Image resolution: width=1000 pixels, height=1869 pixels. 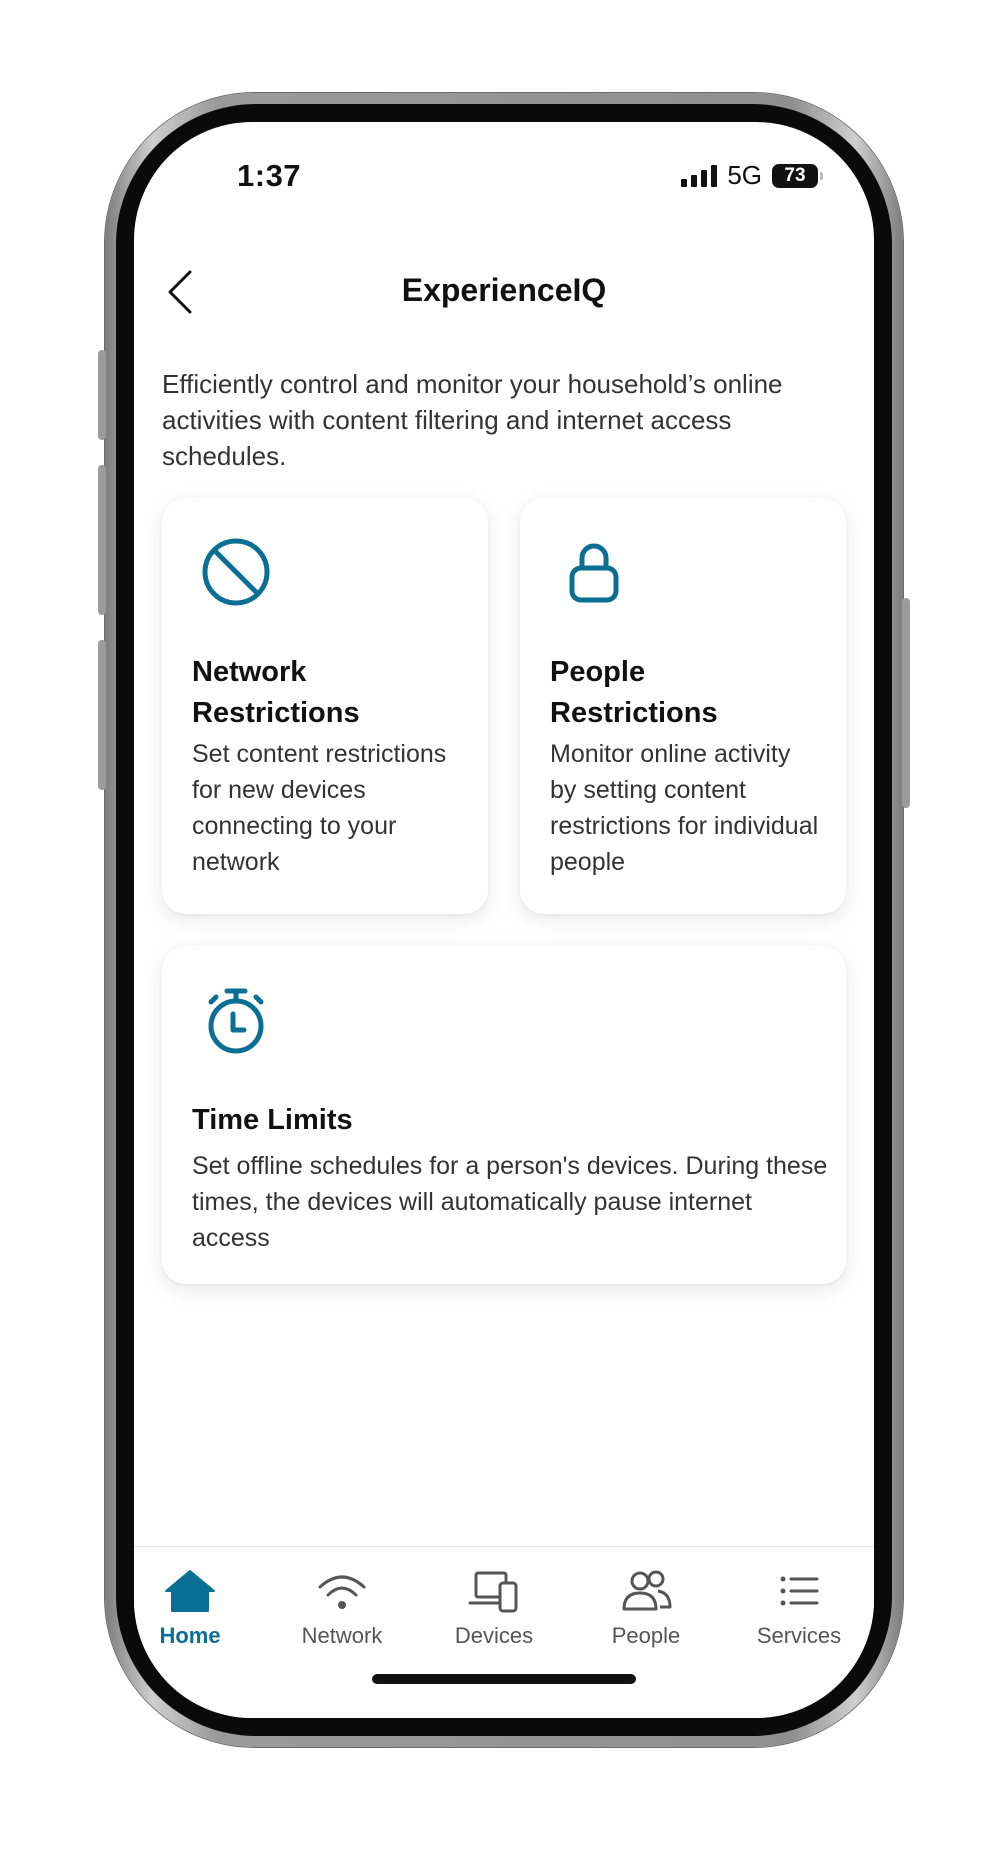 I want to click on network-type: 5G, so click(x=744, y=175).